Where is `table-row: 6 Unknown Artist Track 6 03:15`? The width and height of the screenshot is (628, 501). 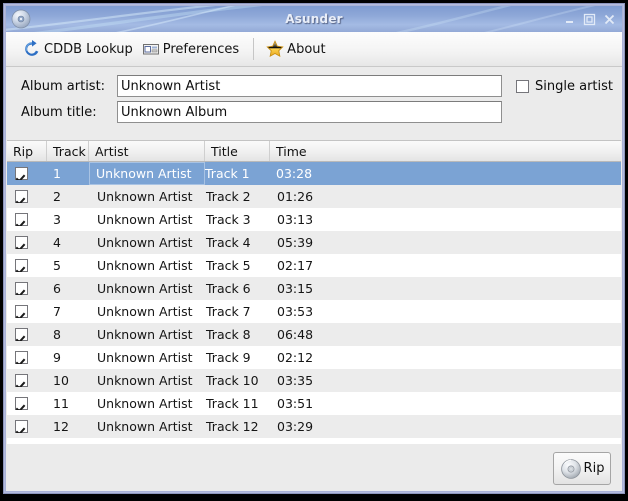
table-row: 6 Unknown Artist Track 6 03:15 is located at coordinates (314, 288).